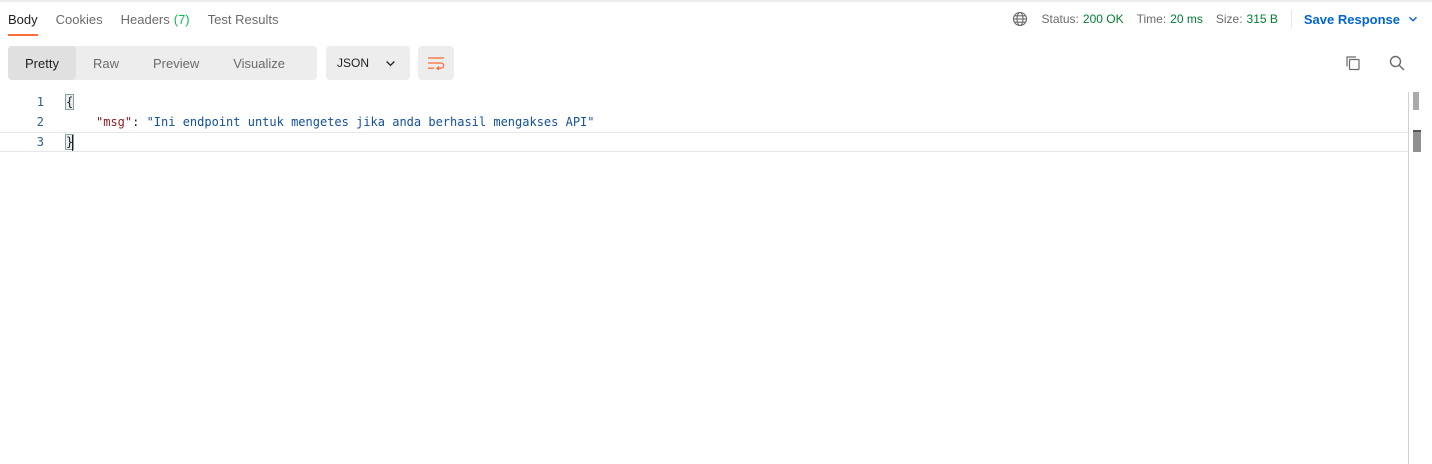 This screenshot has width=1432, height=464. I want to click on time-label: Time:, so click(1151, 19).